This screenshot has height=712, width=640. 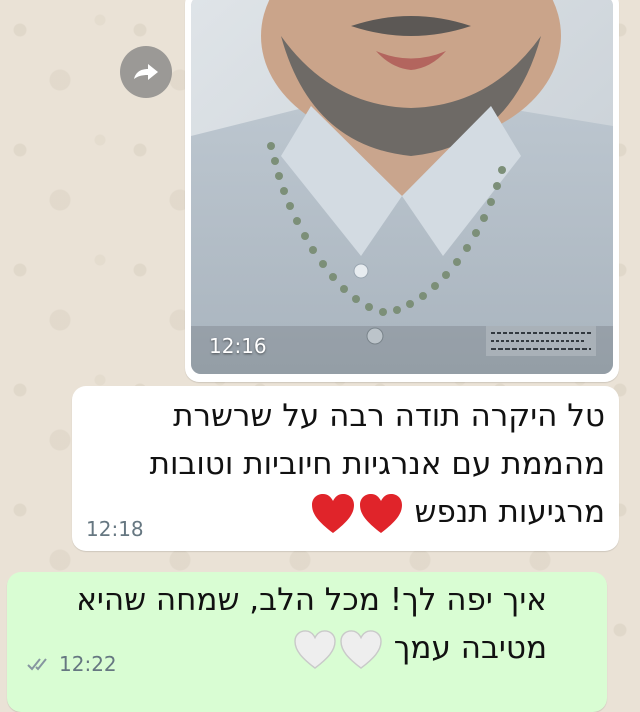 I want to click on read-check-icon, so click(x=37, y=664).